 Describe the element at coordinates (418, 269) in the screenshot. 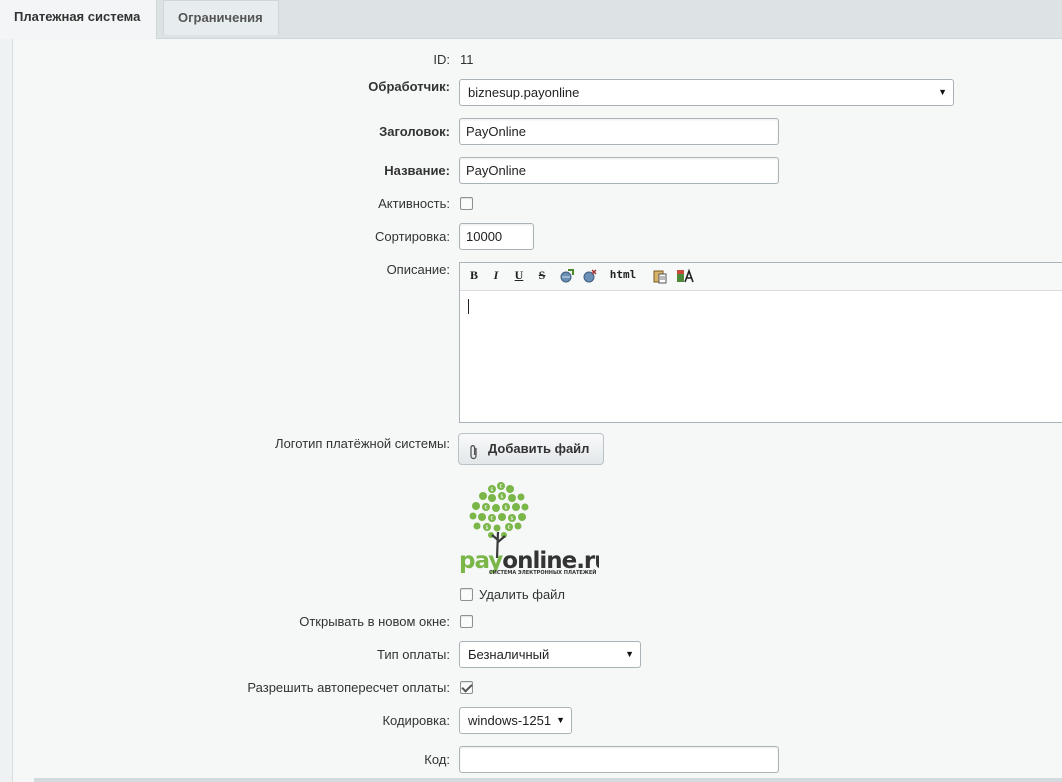

I see `description-label: Описание:` at that location.